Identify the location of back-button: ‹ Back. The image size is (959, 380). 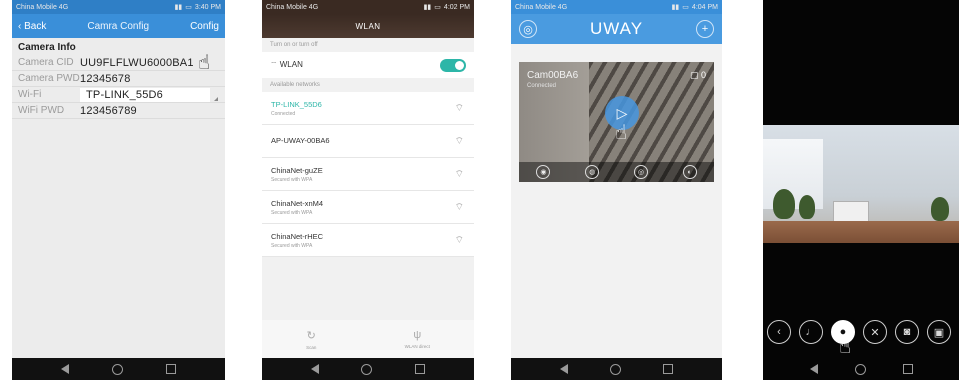
(32, 26).